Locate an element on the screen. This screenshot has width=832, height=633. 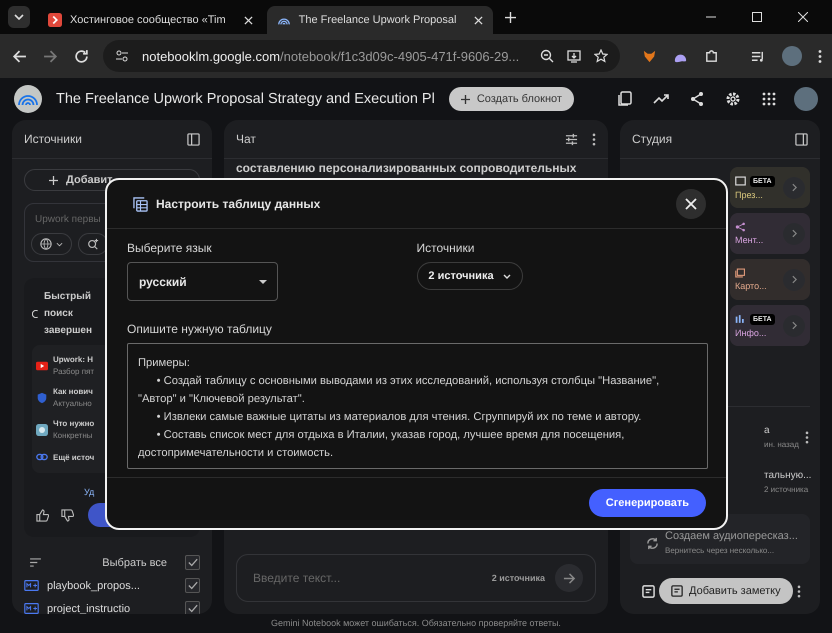
shield-icon is located at coordinates (42, 398).